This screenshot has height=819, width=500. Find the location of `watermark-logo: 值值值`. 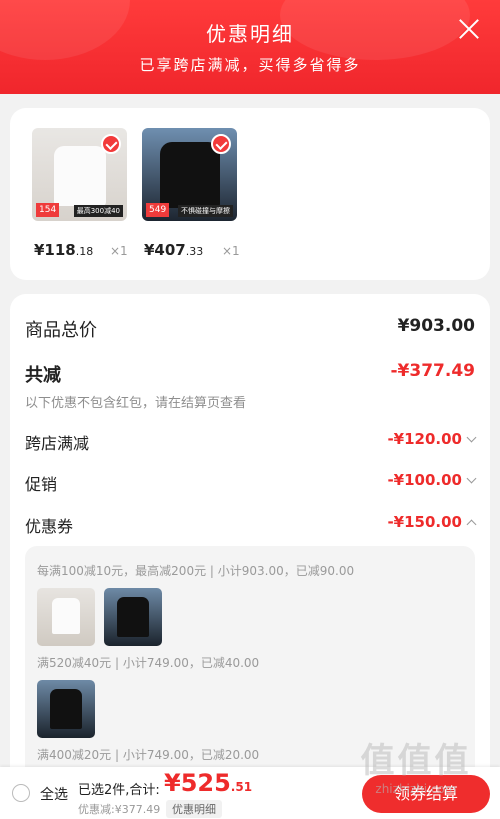

watermark-logo: 值值值 is located at coordinates (416, 761).